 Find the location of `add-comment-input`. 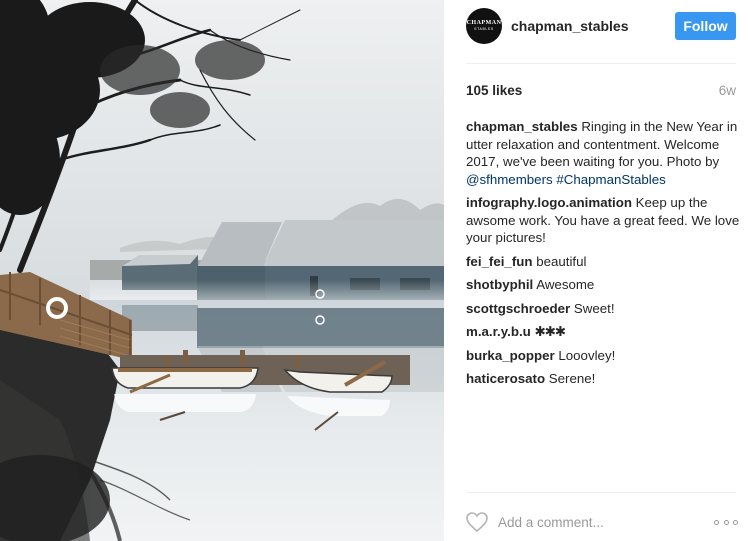

add-comment-input is located at coordinates (578, 522).